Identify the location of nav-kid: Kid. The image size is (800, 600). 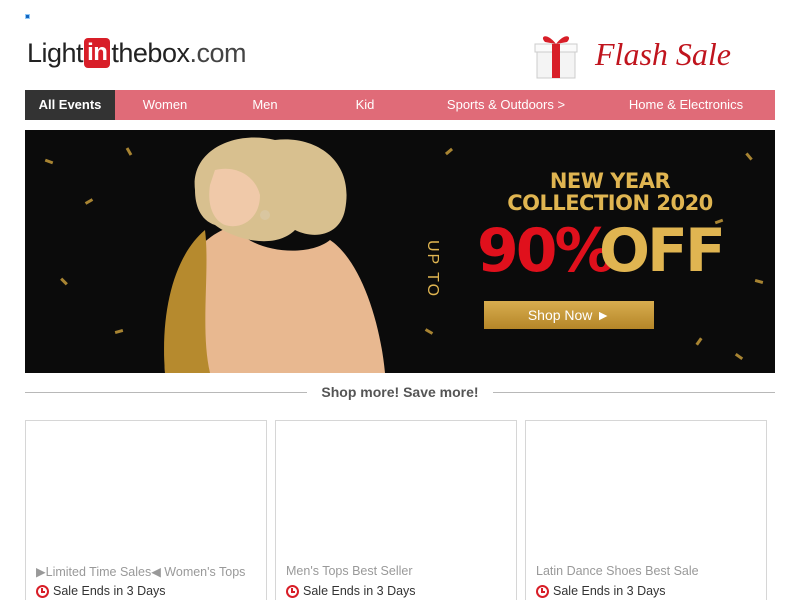
(365, 105).